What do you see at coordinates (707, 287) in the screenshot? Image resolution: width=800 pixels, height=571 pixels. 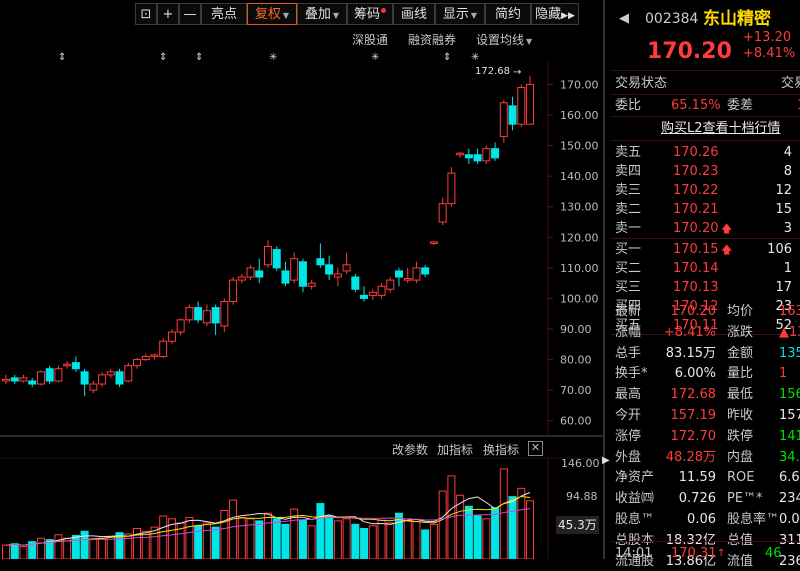 I see `bid-row: 买三 170.13 17` at bounding box center [707, 287].